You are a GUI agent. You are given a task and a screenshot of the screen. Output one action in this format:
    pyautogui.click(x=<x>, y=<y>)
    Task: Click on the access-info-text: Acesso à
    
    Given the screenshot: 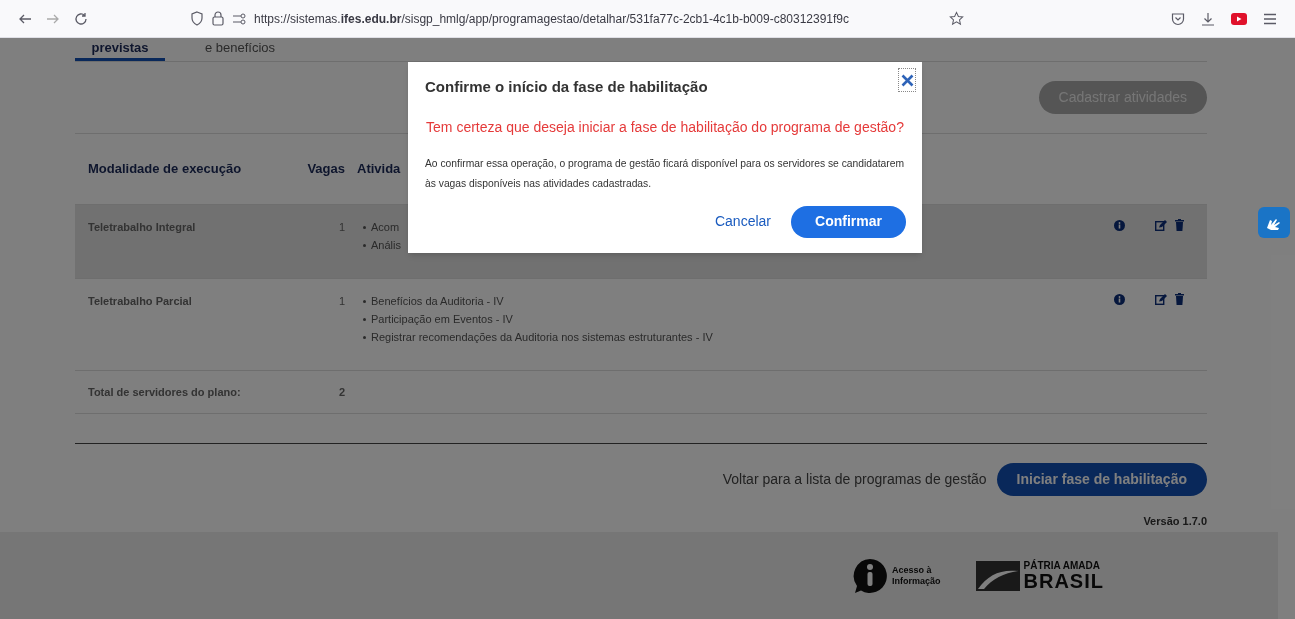 What is the action you would take?
    pyautogui.click(x=912, y=570)
    